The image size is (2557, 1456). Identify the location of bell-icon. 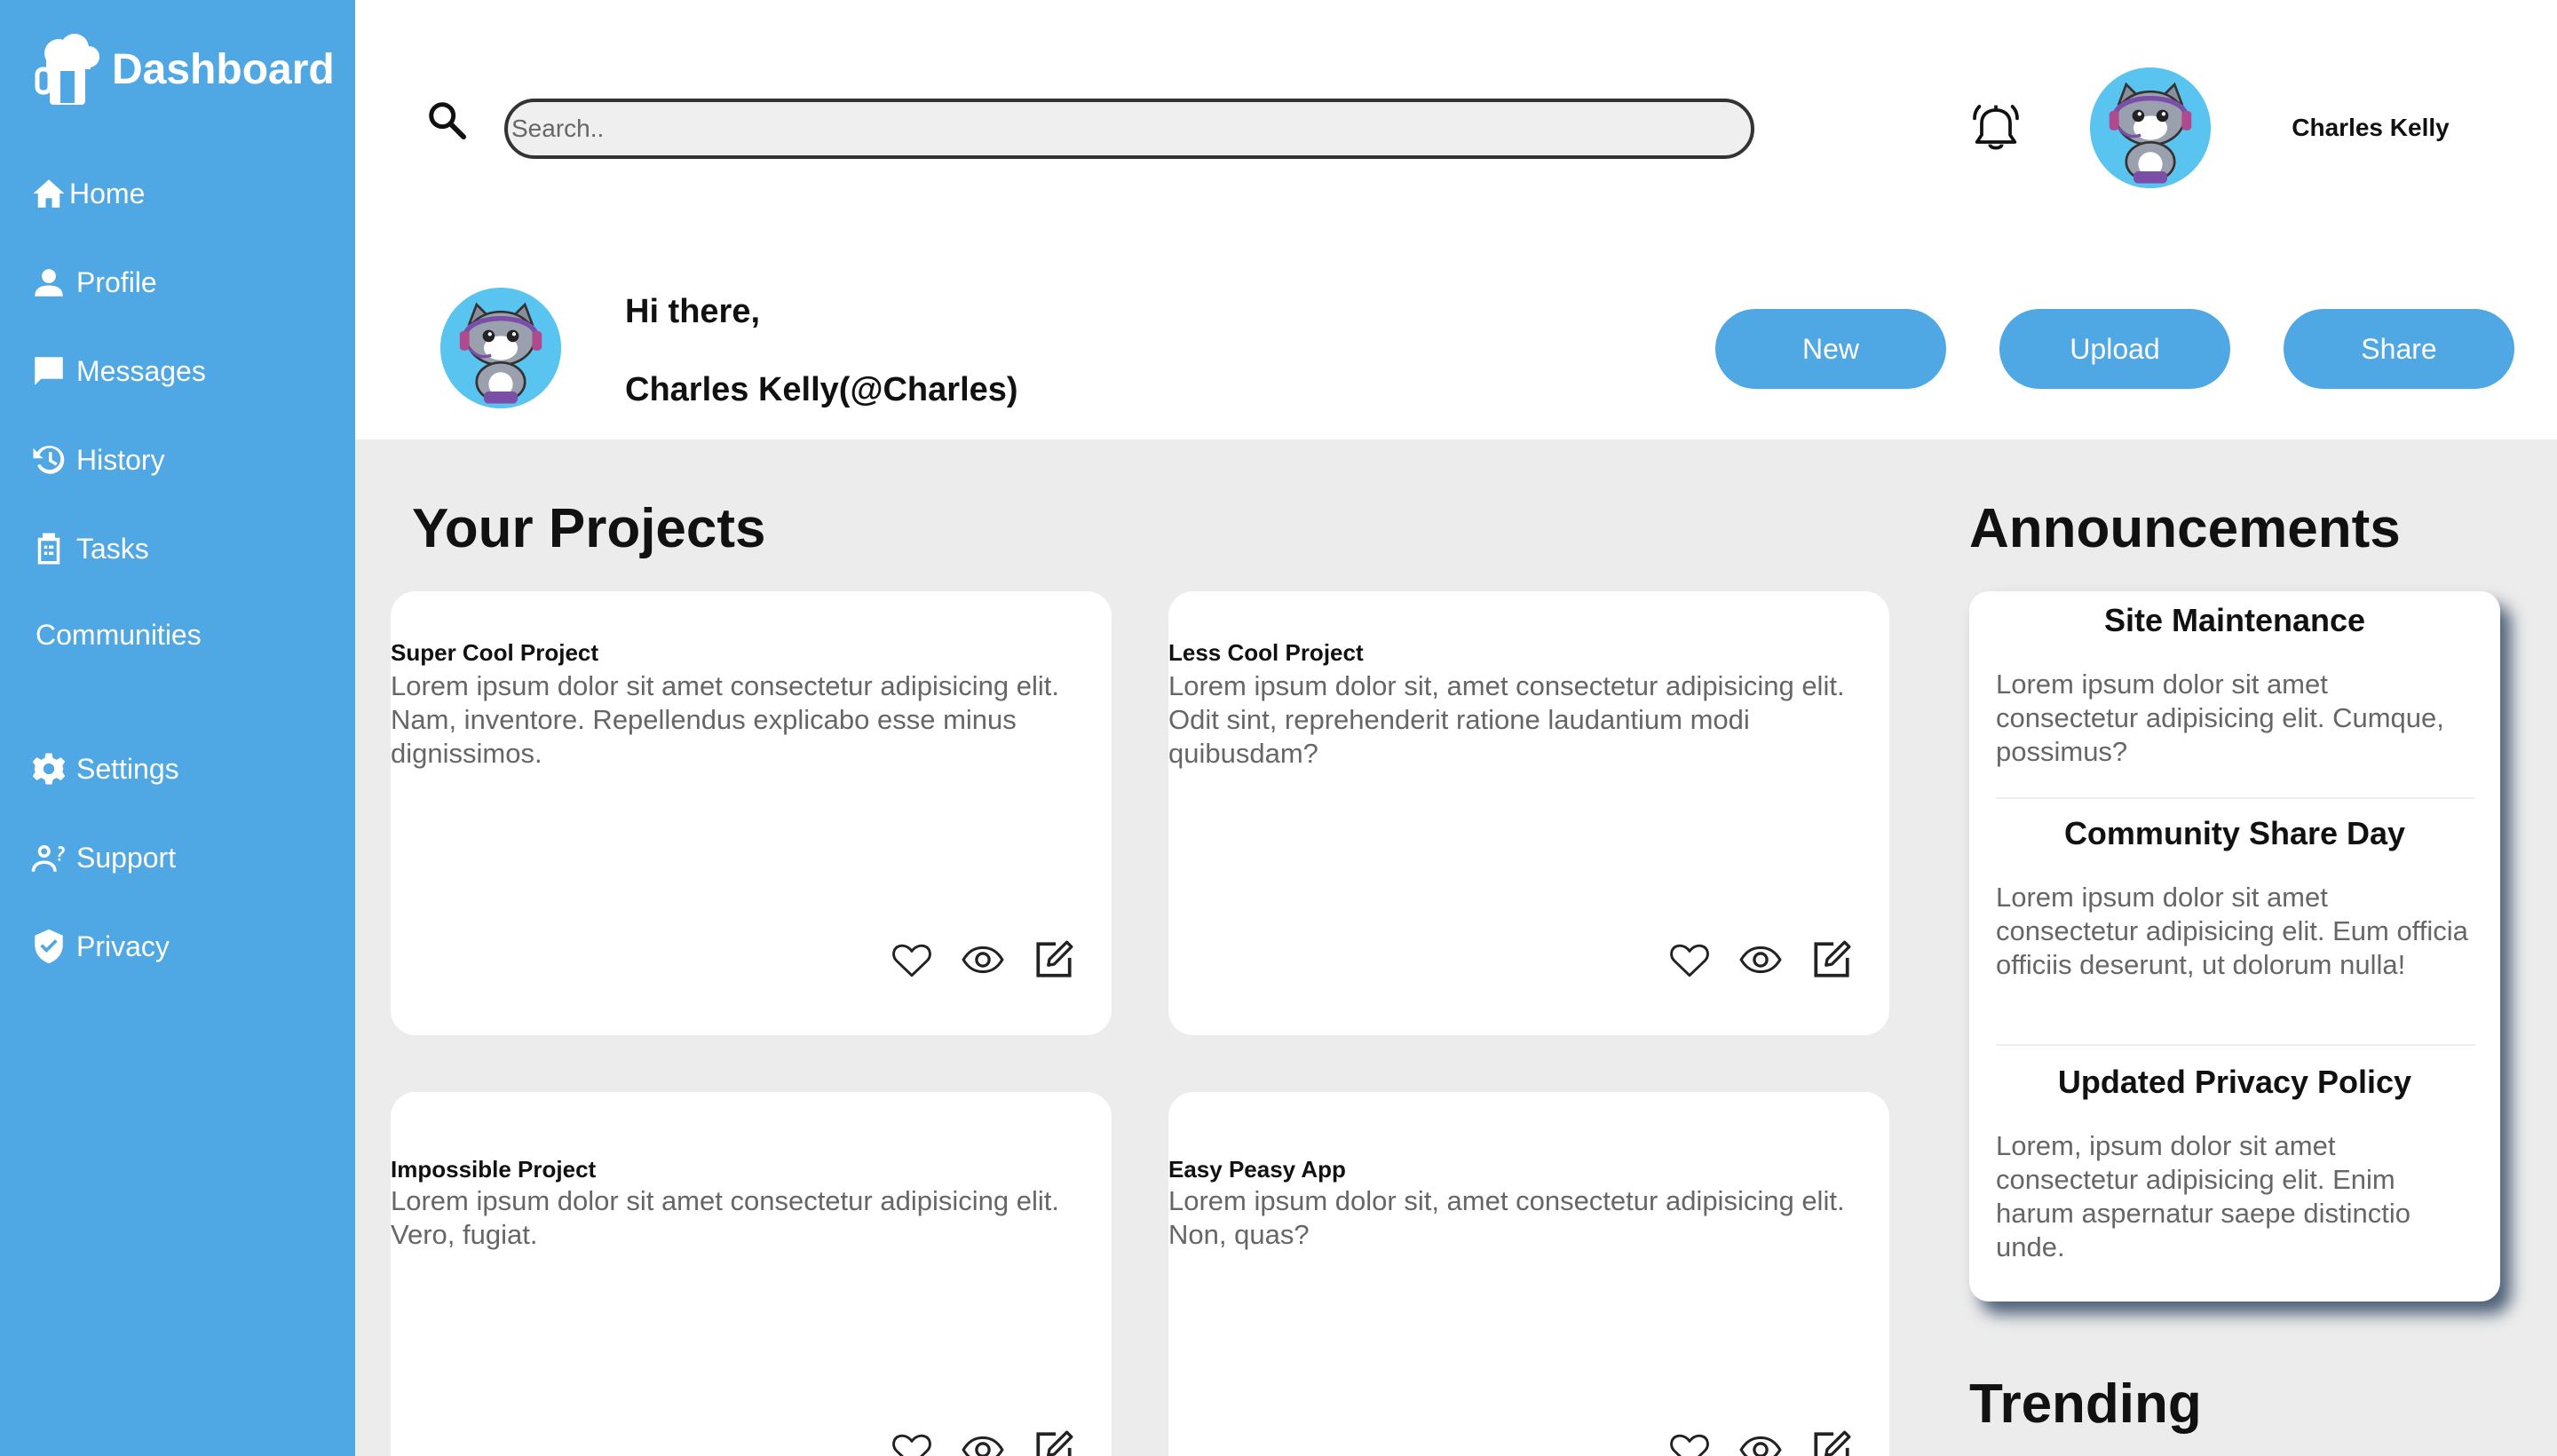
(1995, 128).